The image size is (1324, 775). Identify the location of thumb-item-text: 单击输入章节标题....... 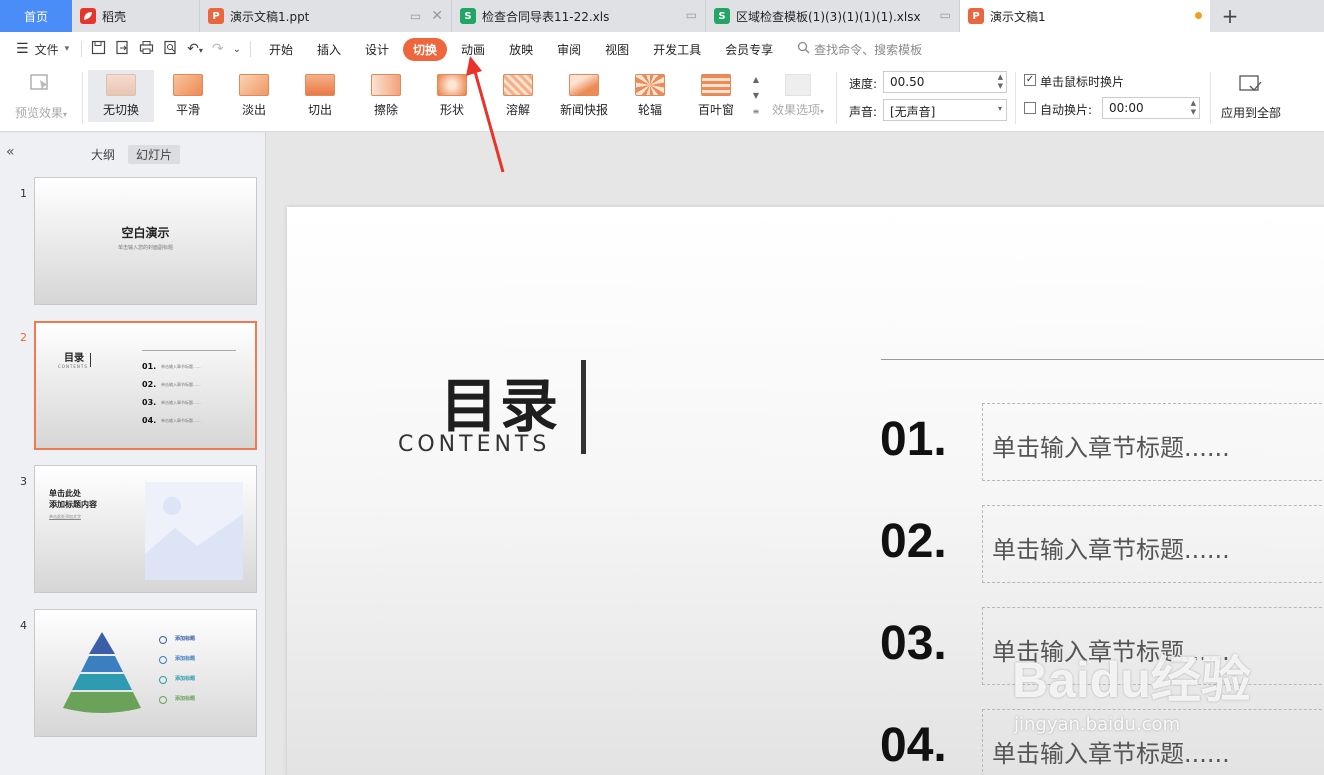
(181, 366).